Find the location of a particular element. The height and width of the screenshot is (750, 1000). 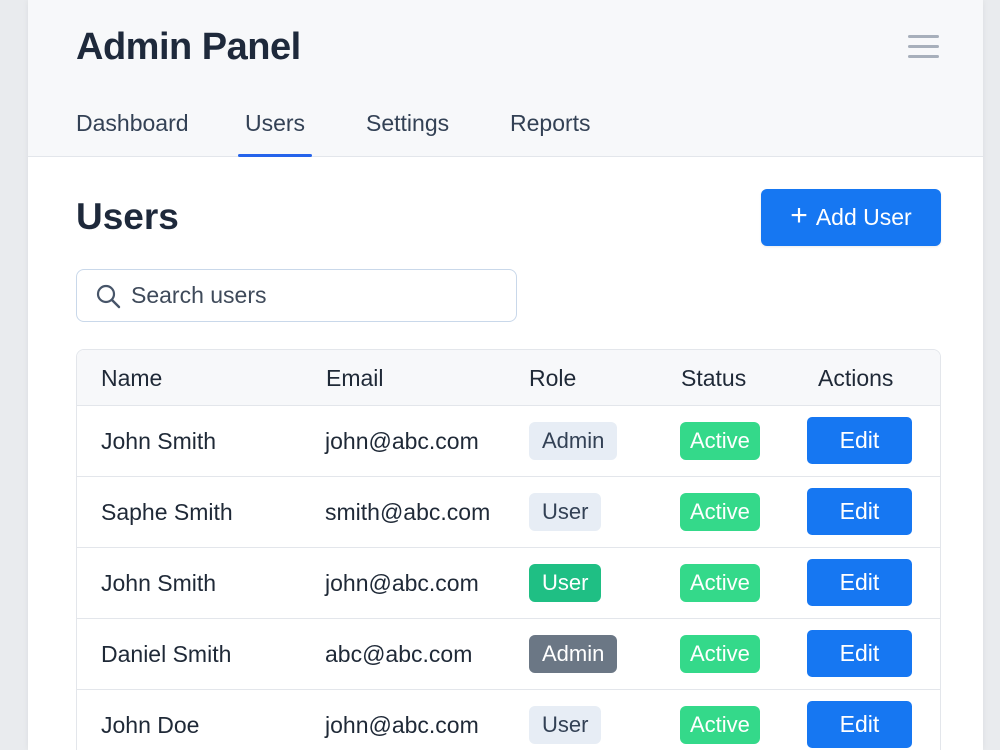

app-title: Admin Panel is located at coordinates (188, 47).